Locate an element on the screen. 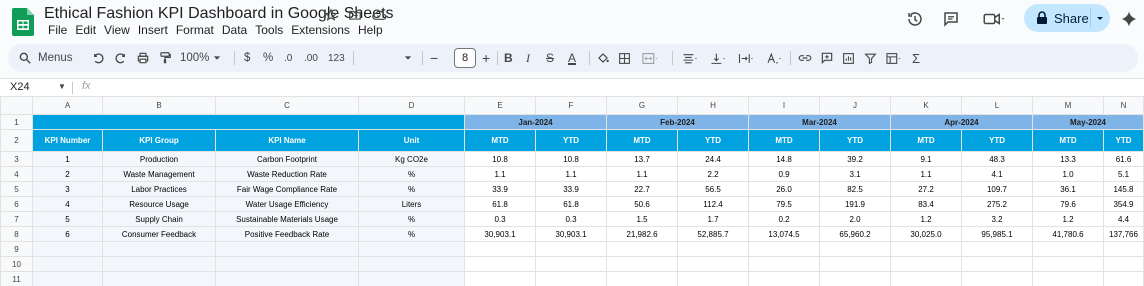 The width and height of the screenshot is (1144, 286). value-cell: 22.7 is located at coordinates (642, 189).